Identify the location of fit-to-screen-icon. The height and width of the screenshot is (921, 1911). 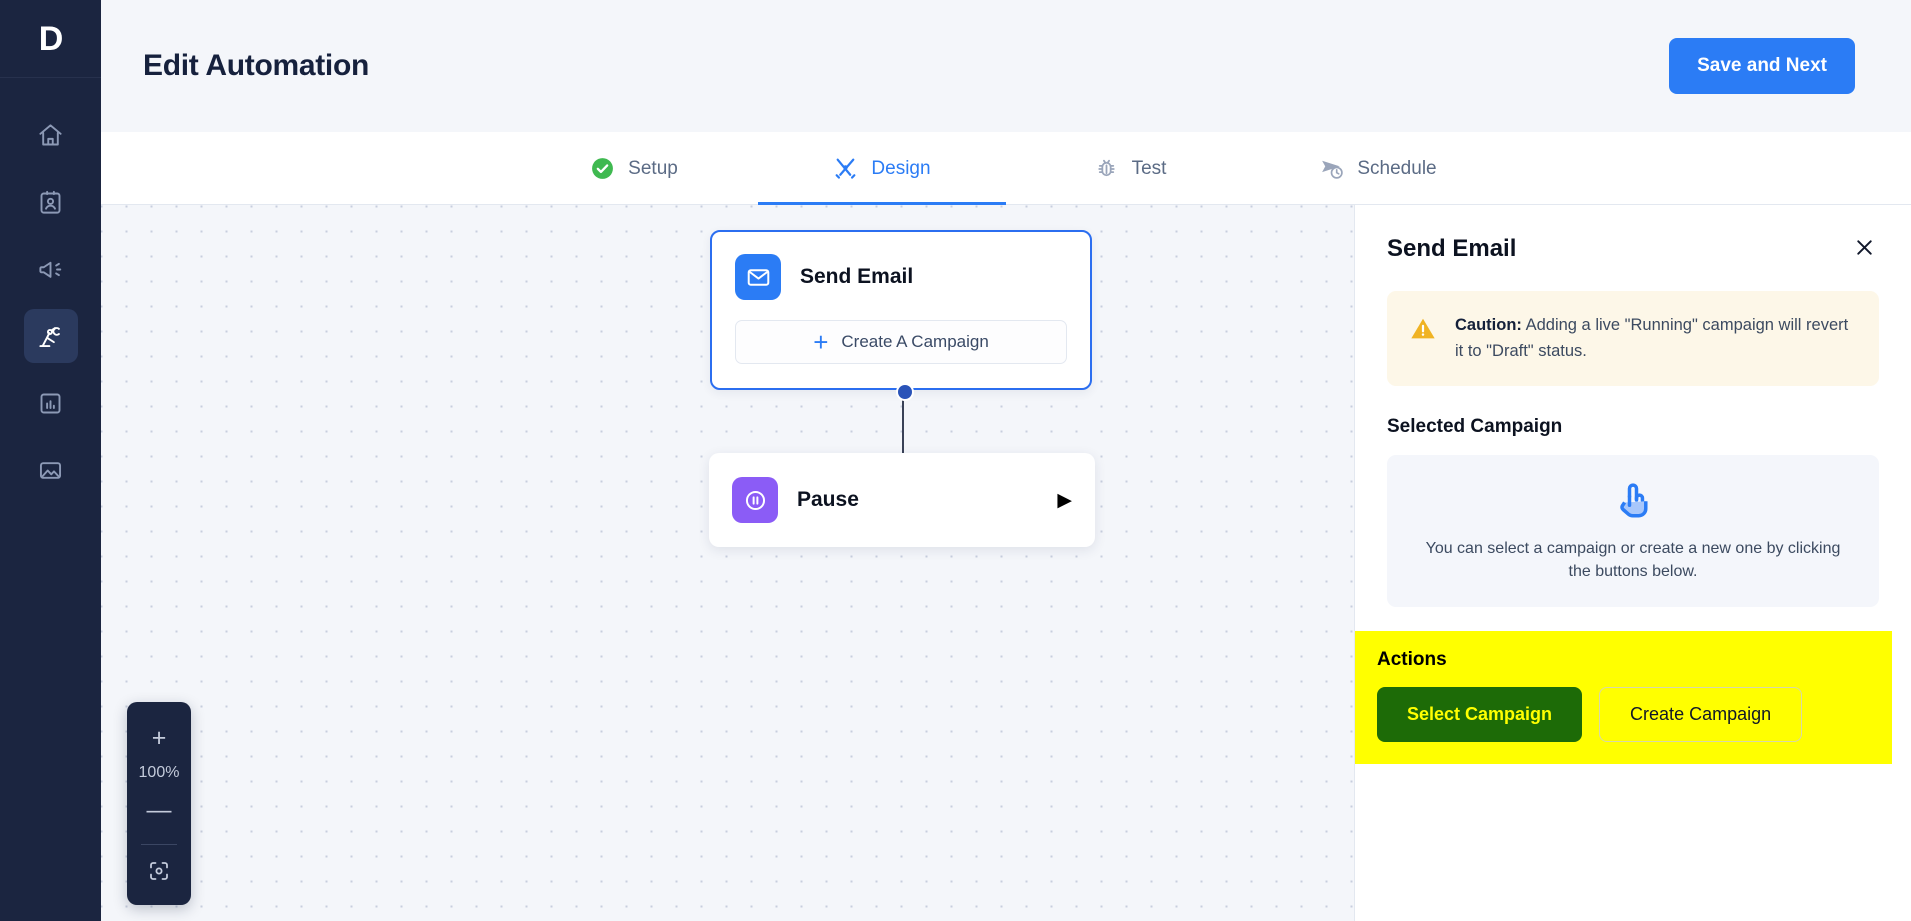
(159, 873).